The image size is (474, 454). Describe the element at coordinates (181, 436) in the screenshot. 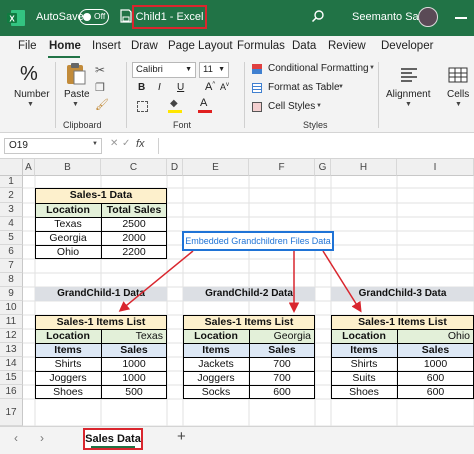

I see `add-sheet-button: +` at that location.